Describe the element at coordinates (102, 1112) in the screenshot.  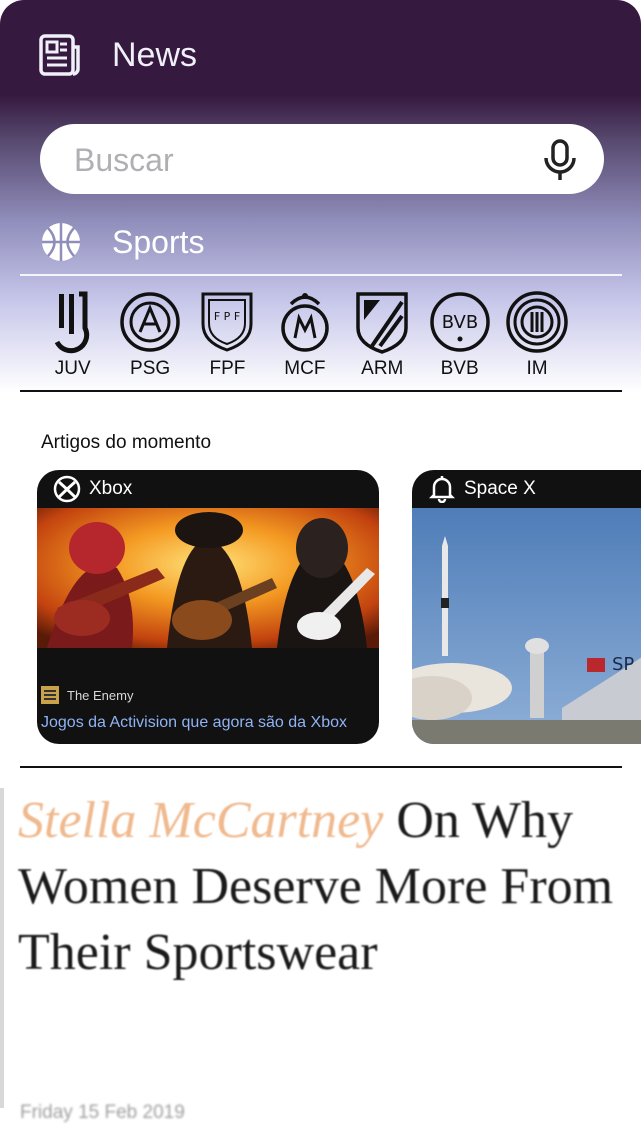
I see `story-date: Friday 15 Feb 2019` at that location.